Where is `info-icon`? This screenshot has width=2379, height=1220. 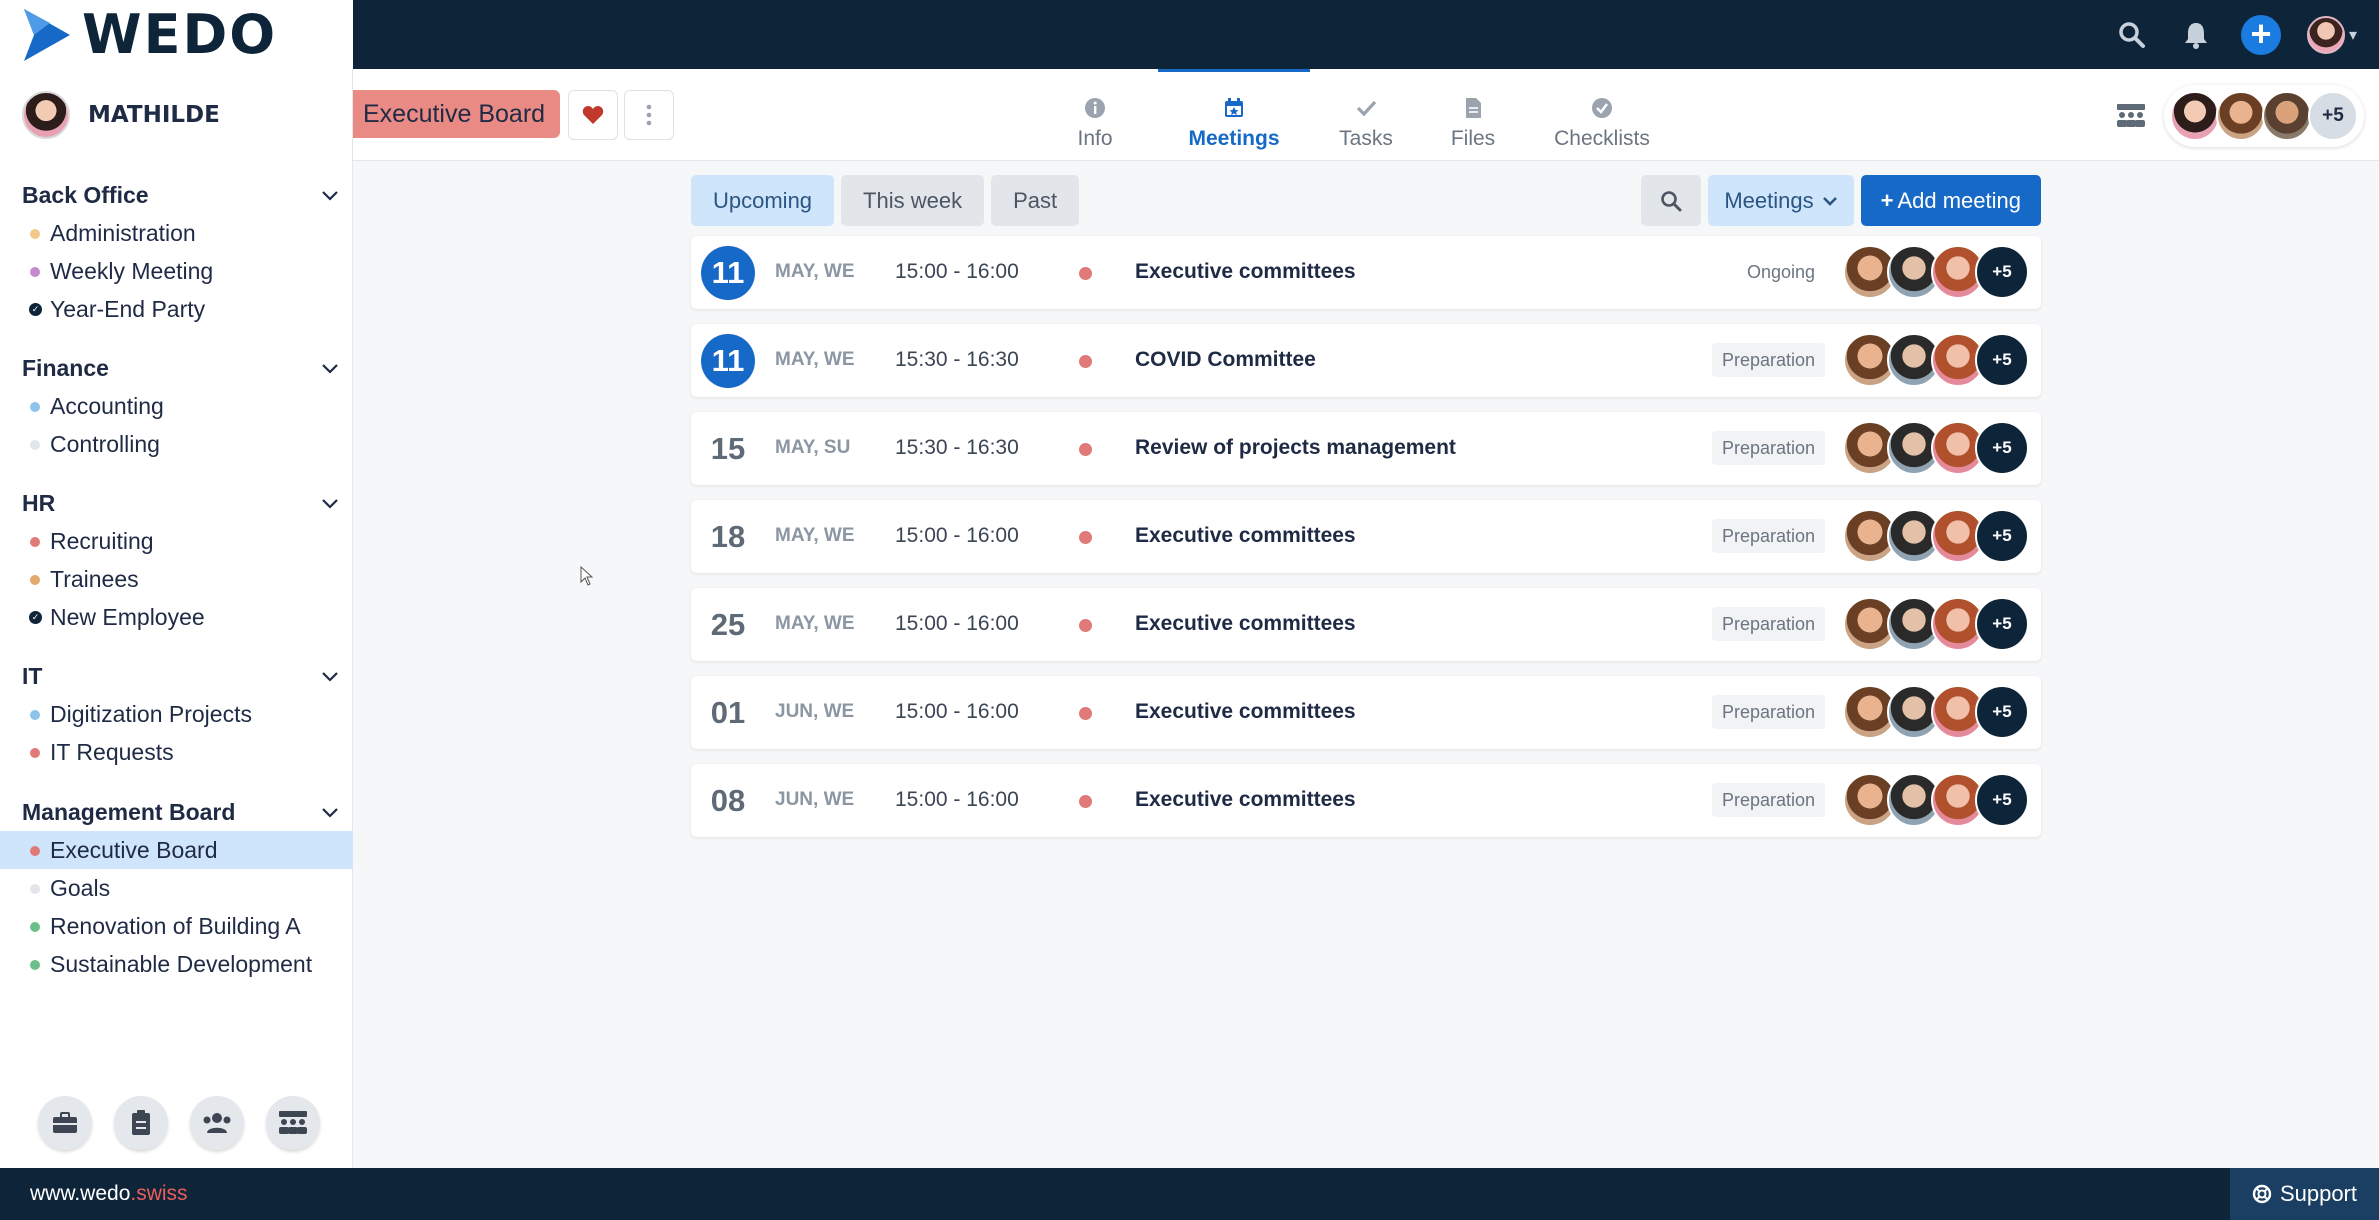 info-icon is located at coordinates (1095, 108).